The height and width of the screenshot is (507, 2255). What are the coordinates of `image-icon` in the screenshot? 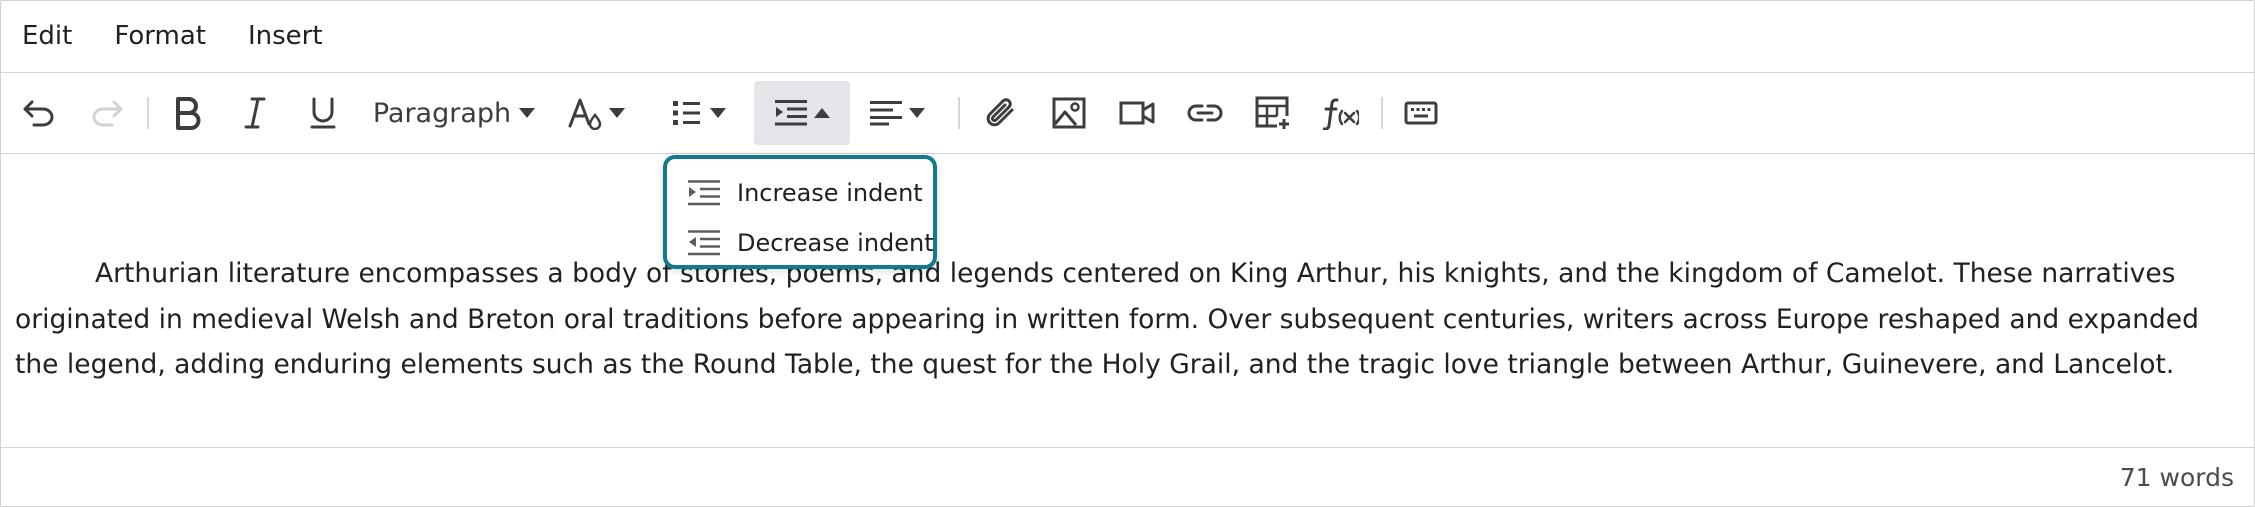 It's located at (1069, 113).